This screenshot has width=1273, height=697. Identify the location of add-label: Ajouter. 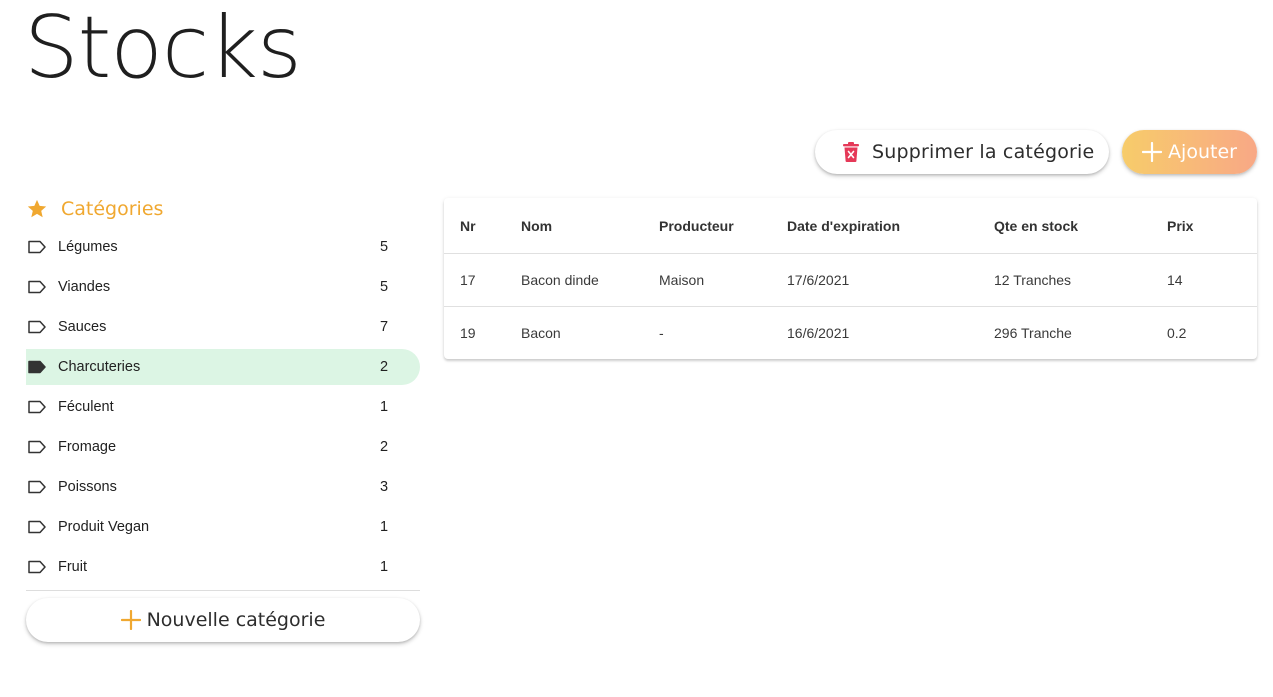
(1202, 152).